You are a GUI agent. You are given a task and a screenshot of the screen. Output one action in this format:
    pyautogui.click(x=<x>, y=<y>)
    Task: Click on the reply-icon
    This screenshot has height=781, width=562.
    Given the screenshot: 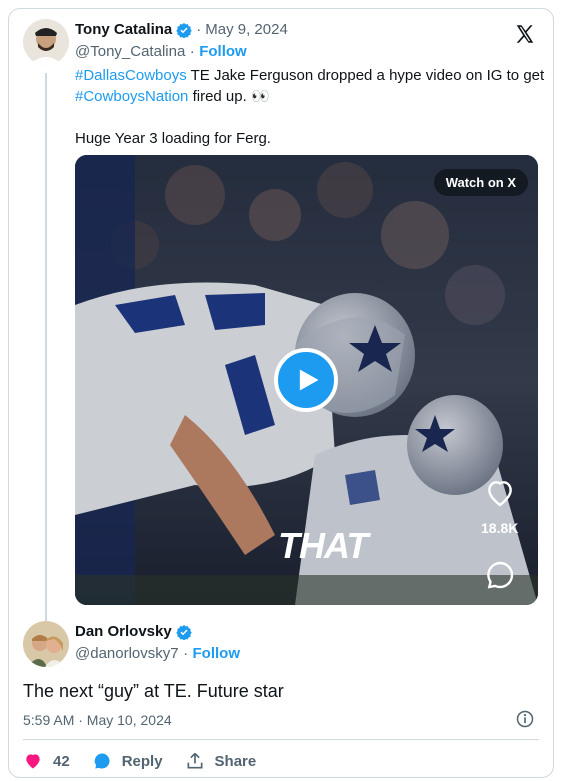 What is the action you would take?
    pyautogui.click(x=102, y=761)
    